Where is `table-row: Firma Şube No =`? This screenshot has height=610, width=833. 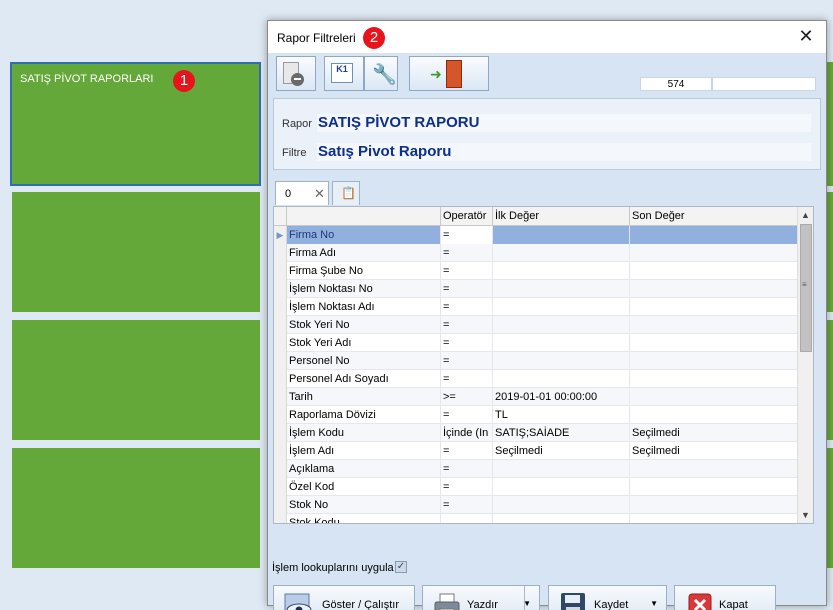
table-row: Firma Şube No = is located at coordinates (536, 271).